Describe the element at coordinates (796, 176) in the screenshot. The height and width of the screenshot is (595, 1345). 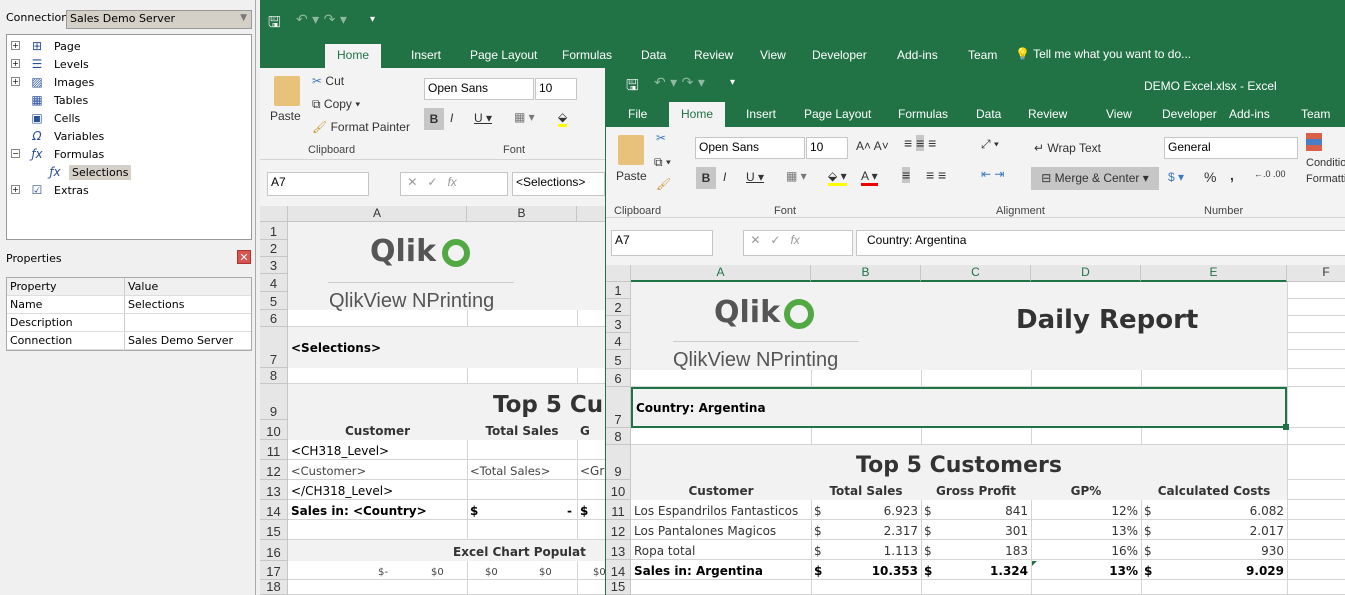
I see `borders-button: ▦ ▾` at that location.